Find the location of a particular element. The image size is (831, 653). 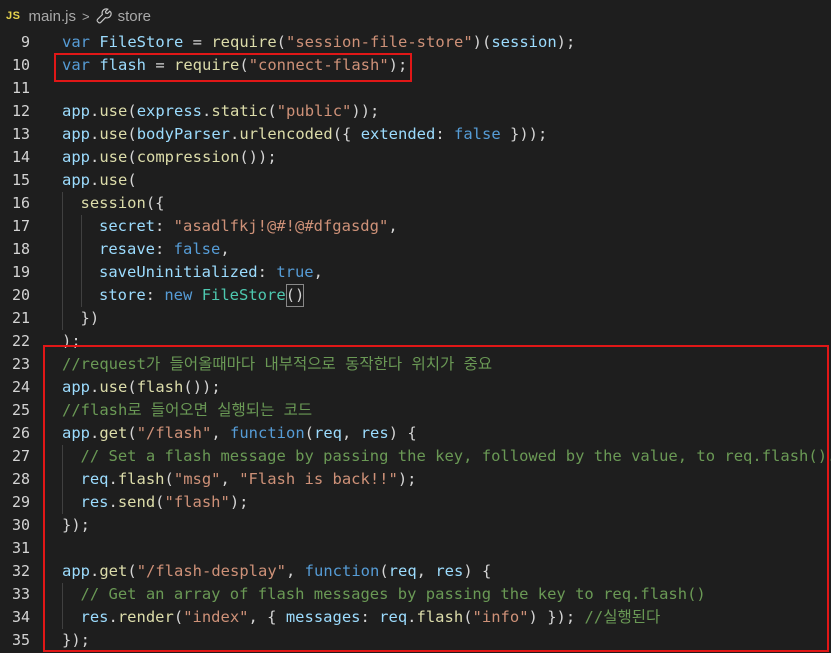

code-line: 19 saveUninitialized: true, is located at coordinates (415, 272).